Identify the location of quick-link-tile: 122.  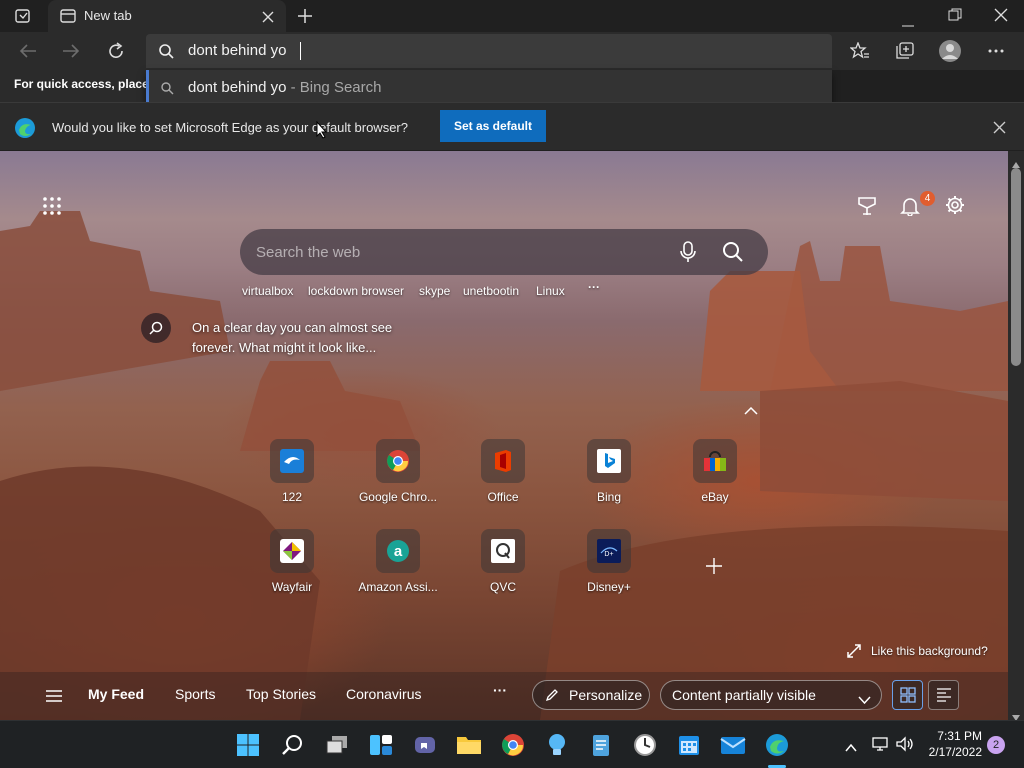
(292, 471).